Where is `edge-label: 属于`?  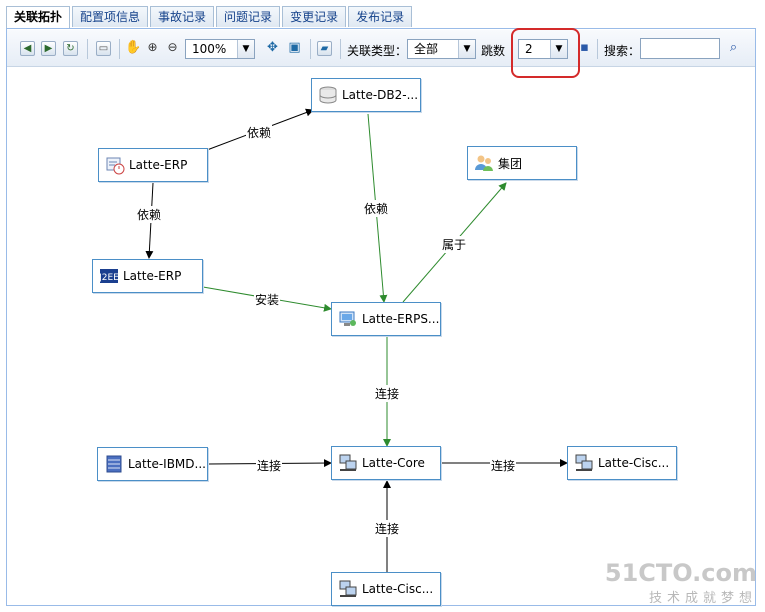
edge-label: 属于 is located at coordinates (454, 244).